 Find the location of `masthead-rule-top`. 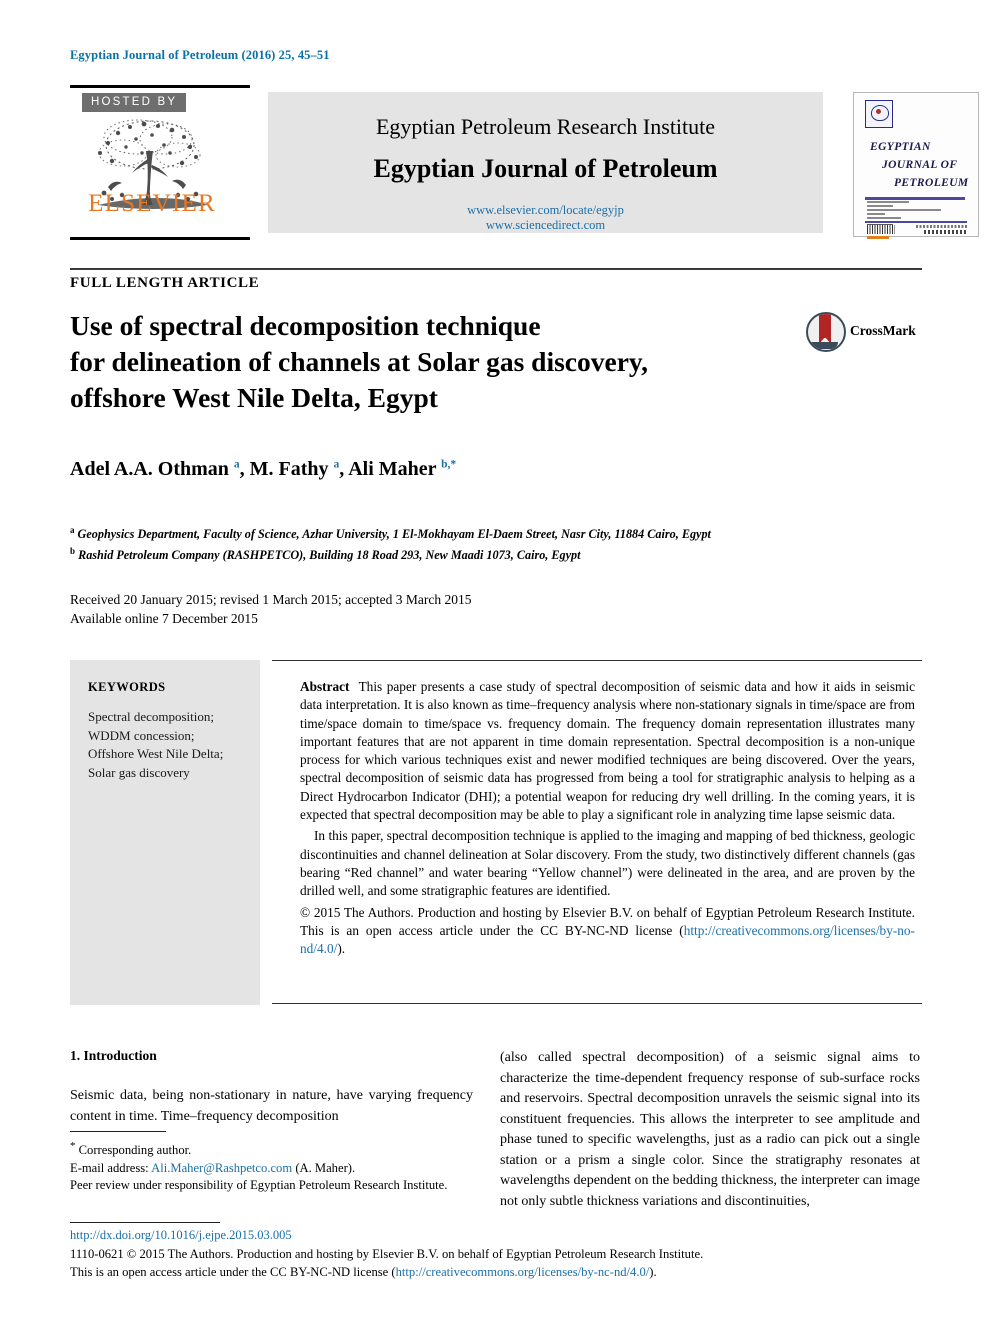

masthead-rule-top is located at coordinates (160, 86).